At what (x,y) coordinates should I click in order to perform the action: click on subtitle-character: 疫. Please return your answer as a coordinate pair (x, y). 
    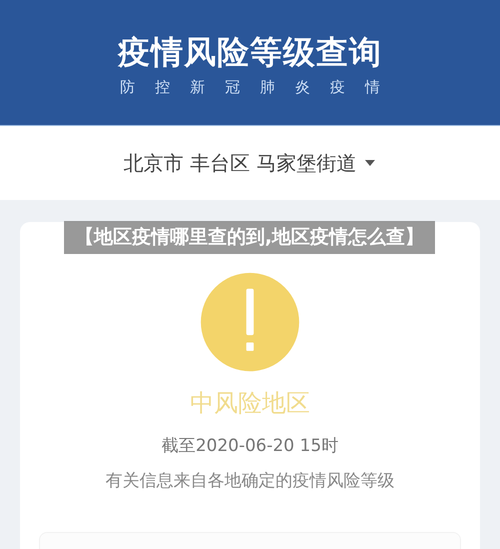
    Looking at the image, I should click on (337, 87).